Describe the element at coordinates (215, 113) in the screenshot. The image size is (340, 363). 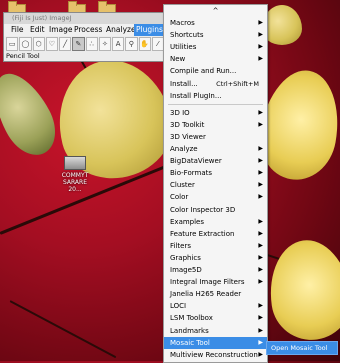
I see `menu-item-3d-io: 3D IO ▶` at that location.